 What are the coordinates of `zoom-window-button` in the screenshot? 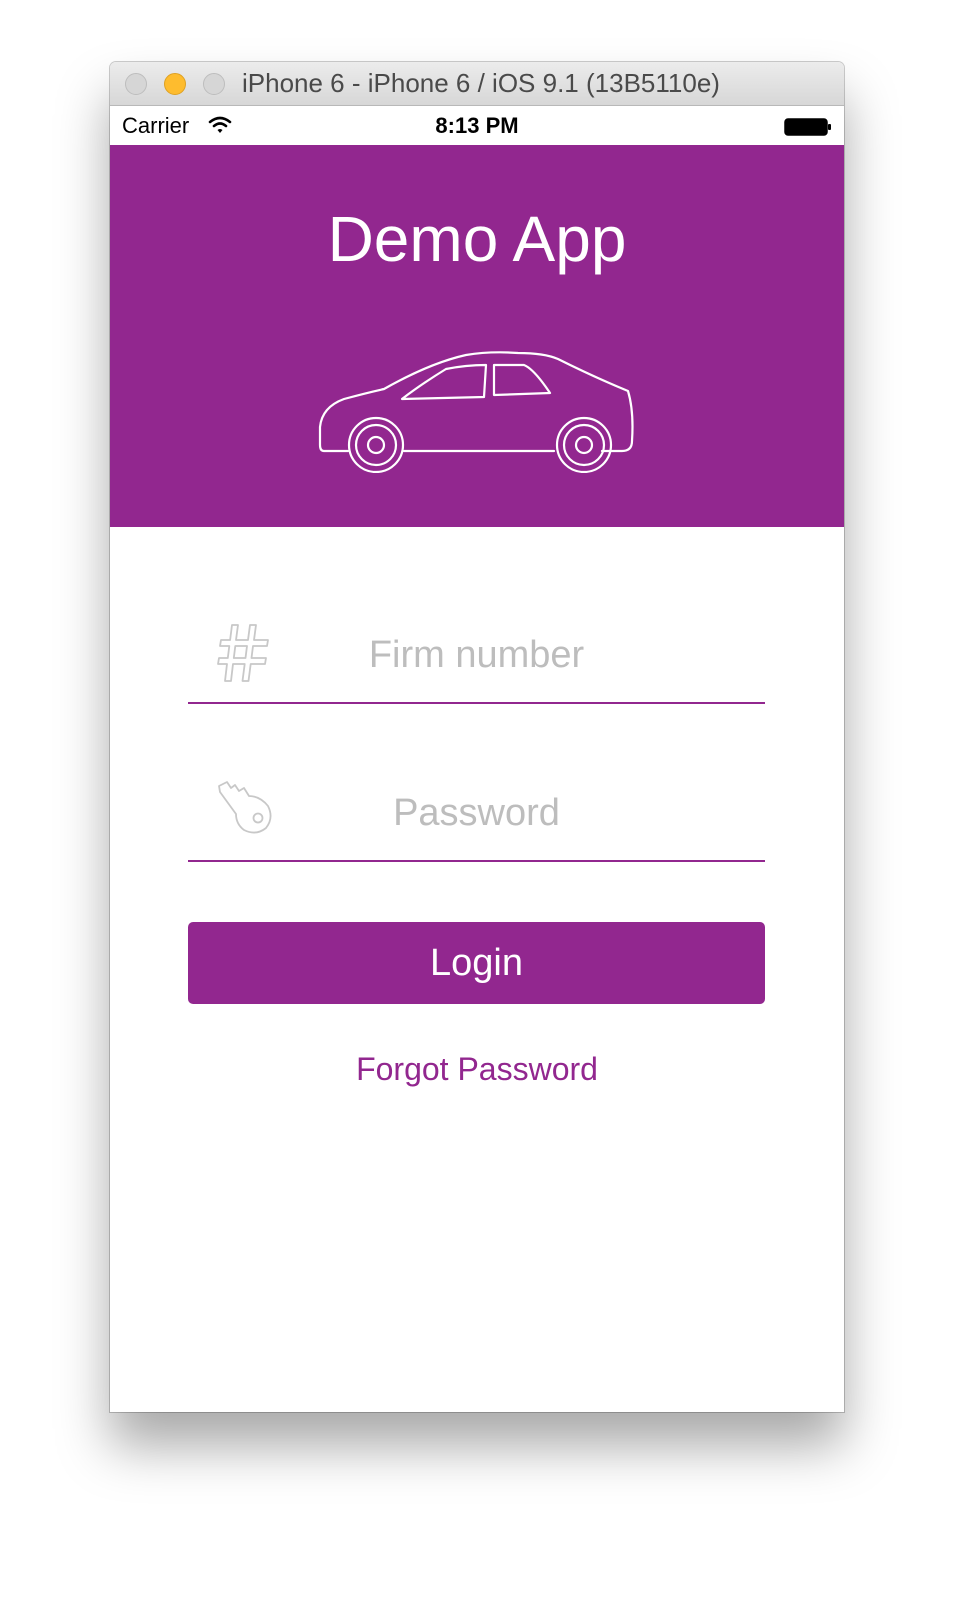 It's located at (214, 84).